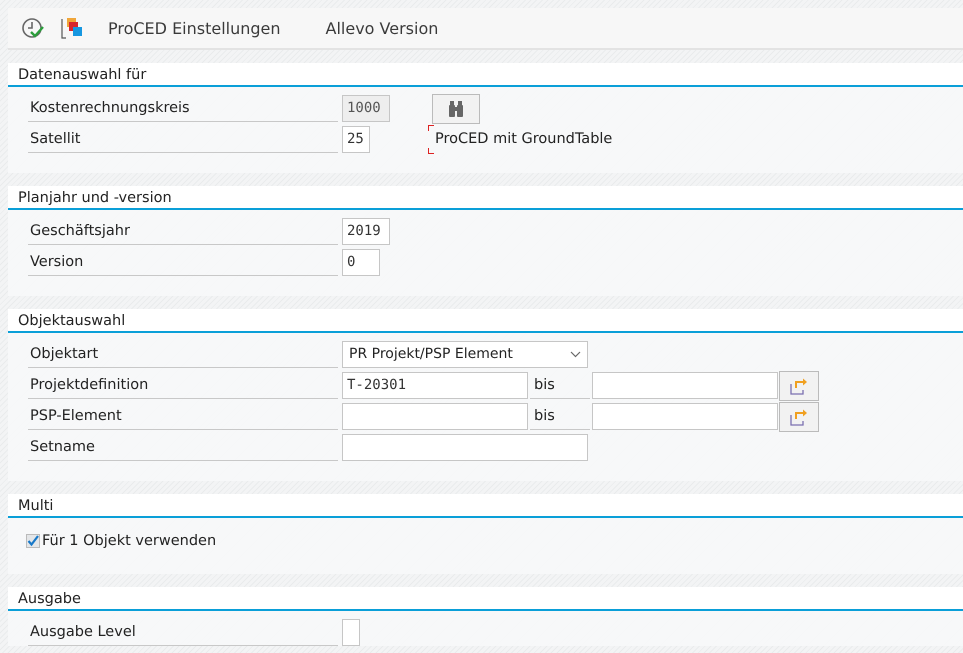  I want to click on chevron-down-icon, so click(575, 354).